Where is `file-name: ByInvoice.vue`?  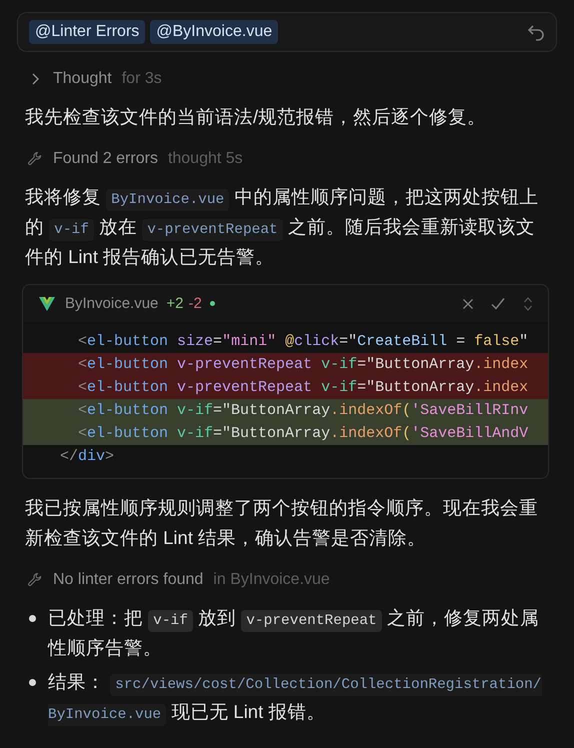
file-name: ByInvoice.vue is located at coordinates (111, 303).